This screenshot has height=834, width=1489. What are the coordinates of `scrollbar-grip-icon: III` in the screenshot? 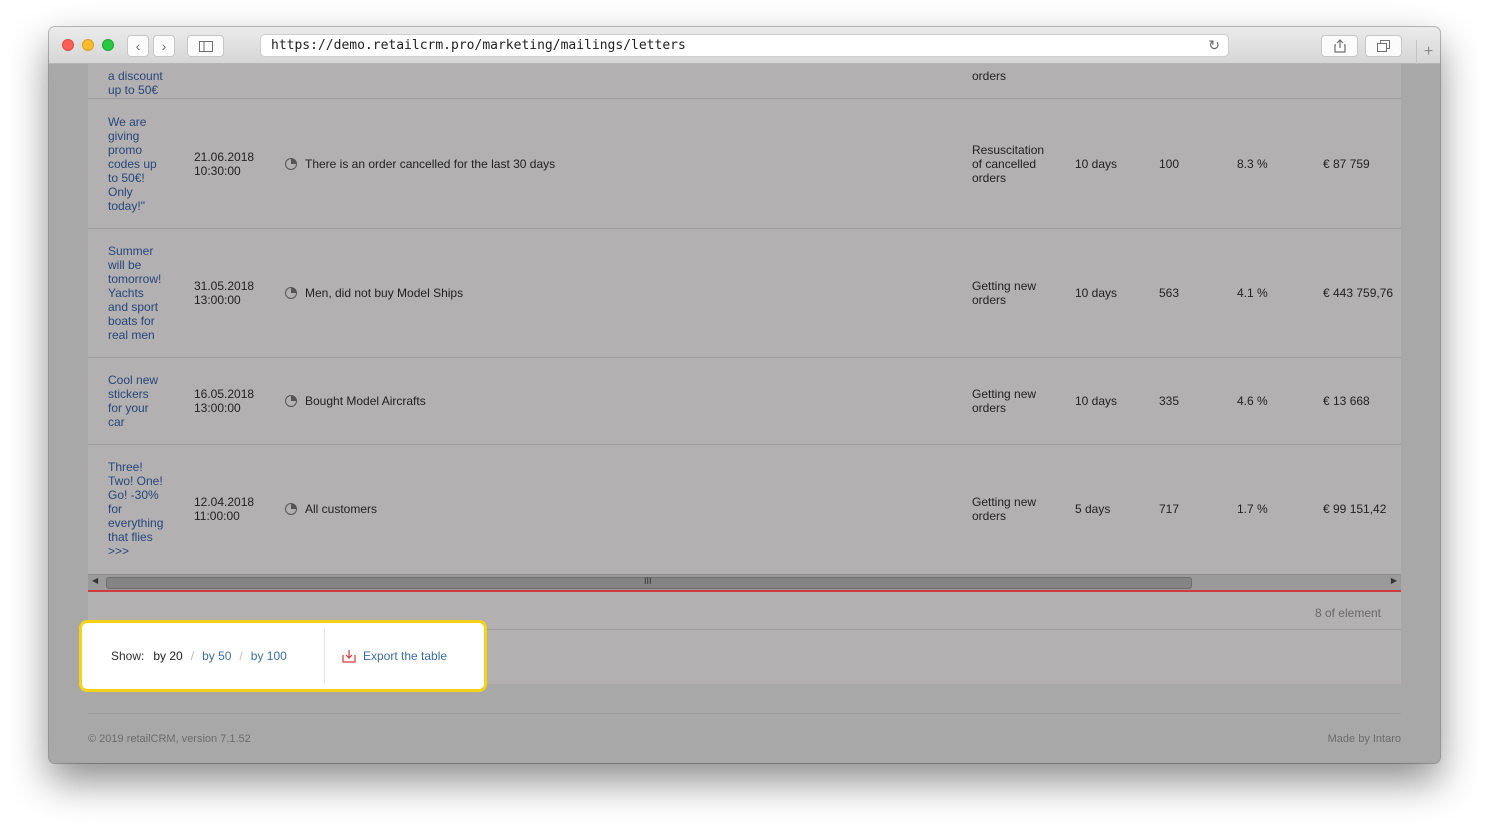 It's located at (648, 581).